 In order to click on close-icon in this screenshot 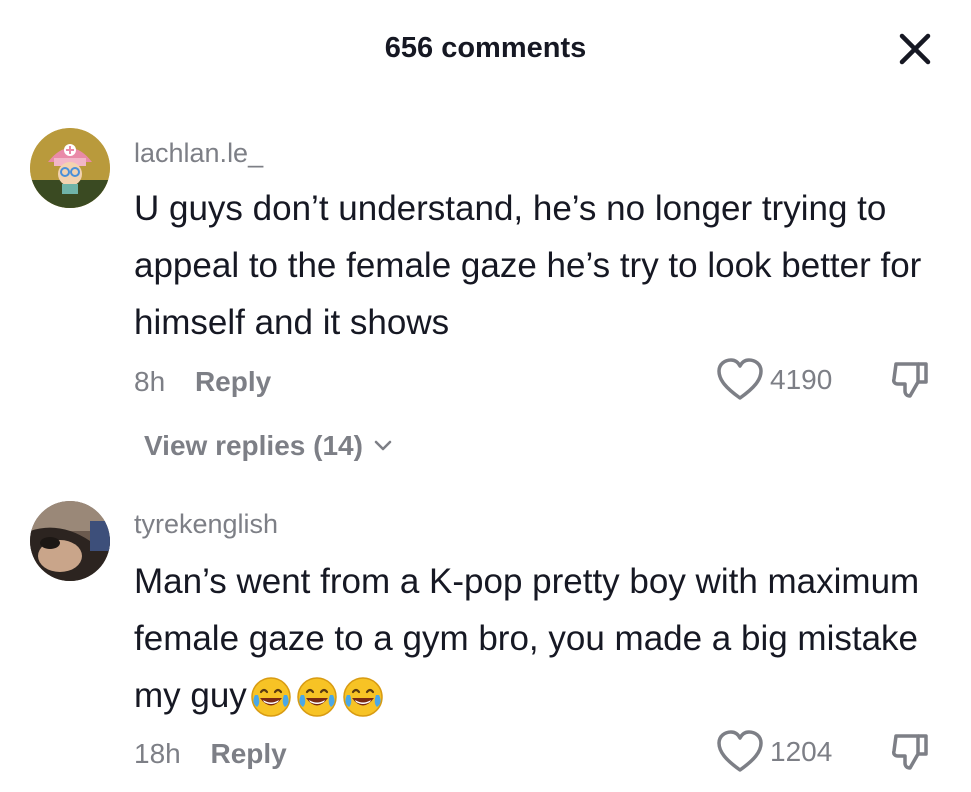, I will do `click(915, 49)`.